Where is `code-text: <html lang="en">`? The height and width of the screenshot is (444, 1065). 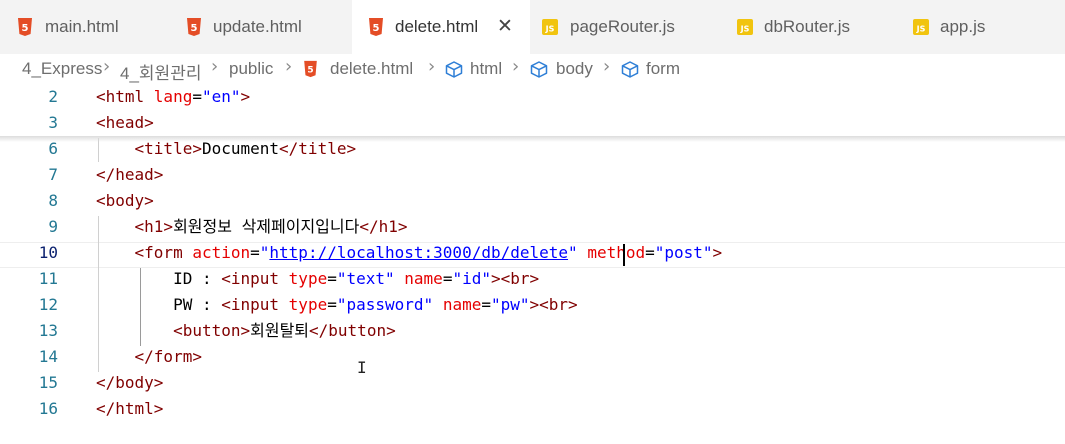
code-text: <html lang="en"> is located at coordinates (173, 97).